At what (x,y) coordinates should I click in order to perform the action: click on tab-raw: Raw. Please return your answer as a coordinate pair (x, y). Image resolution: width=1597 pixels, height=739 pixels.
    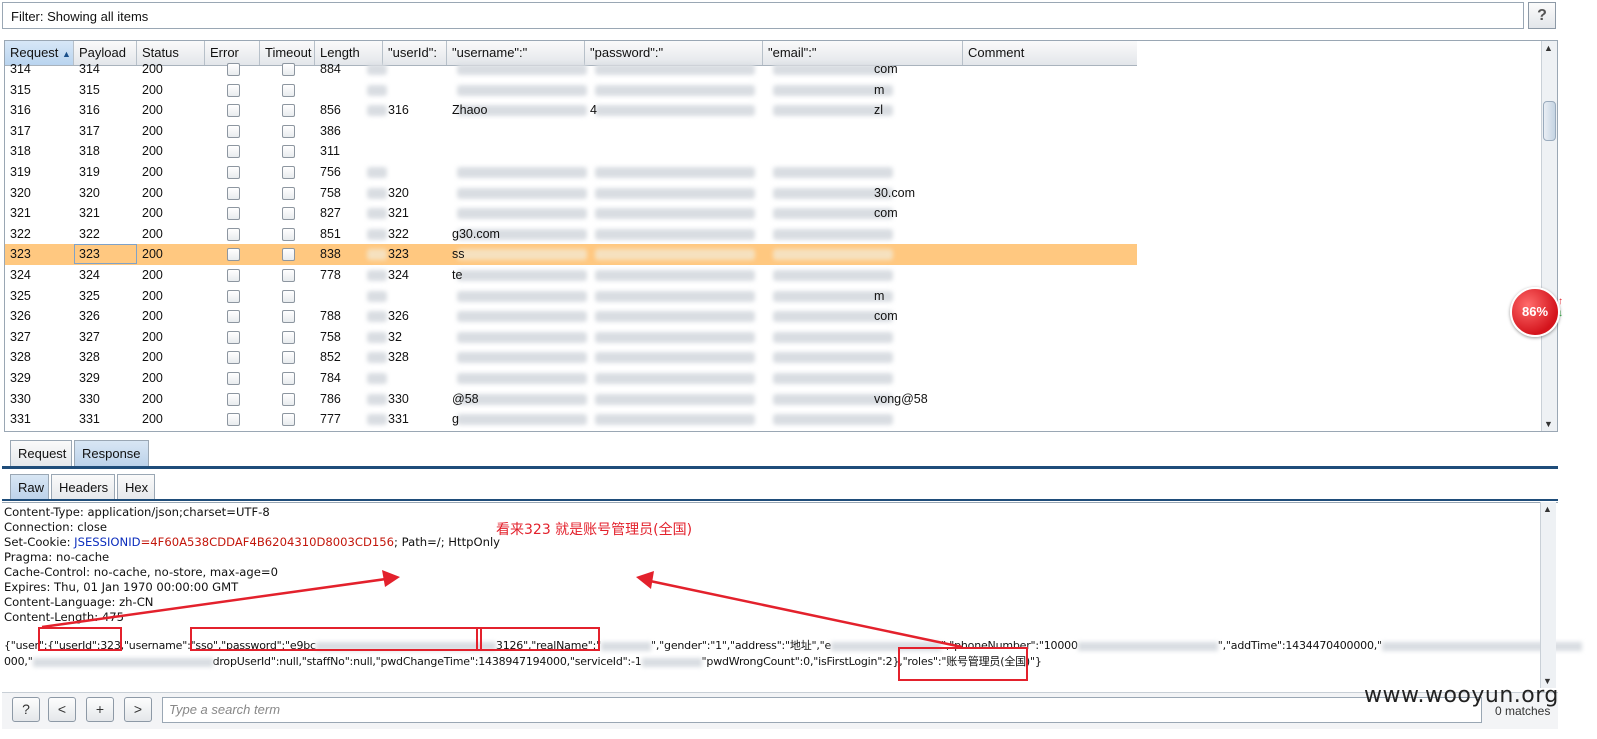
    Looking at the image, I should click on (29, 487).